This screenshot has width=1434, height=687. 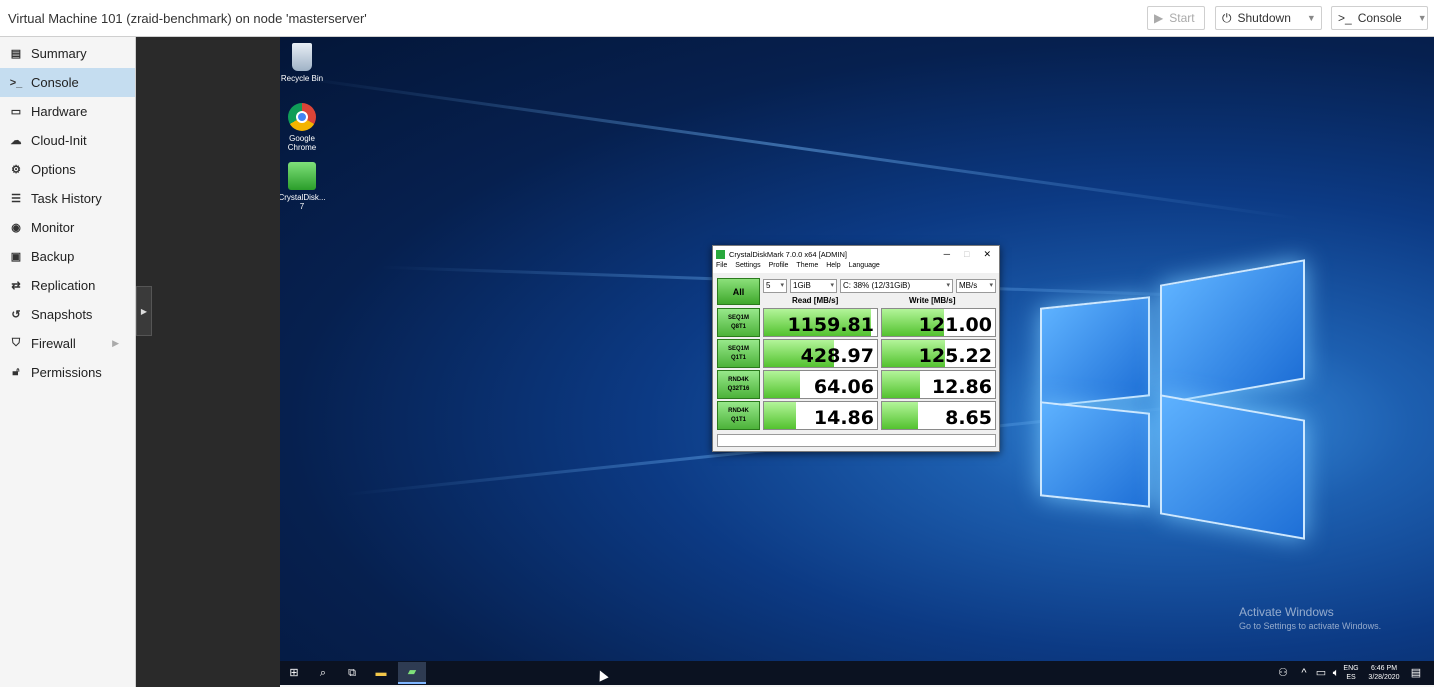 What do you see at coordinates (16, 170) in the screenshot?
I see `gear-icon: ⚙` at bounding box center [16, 170].